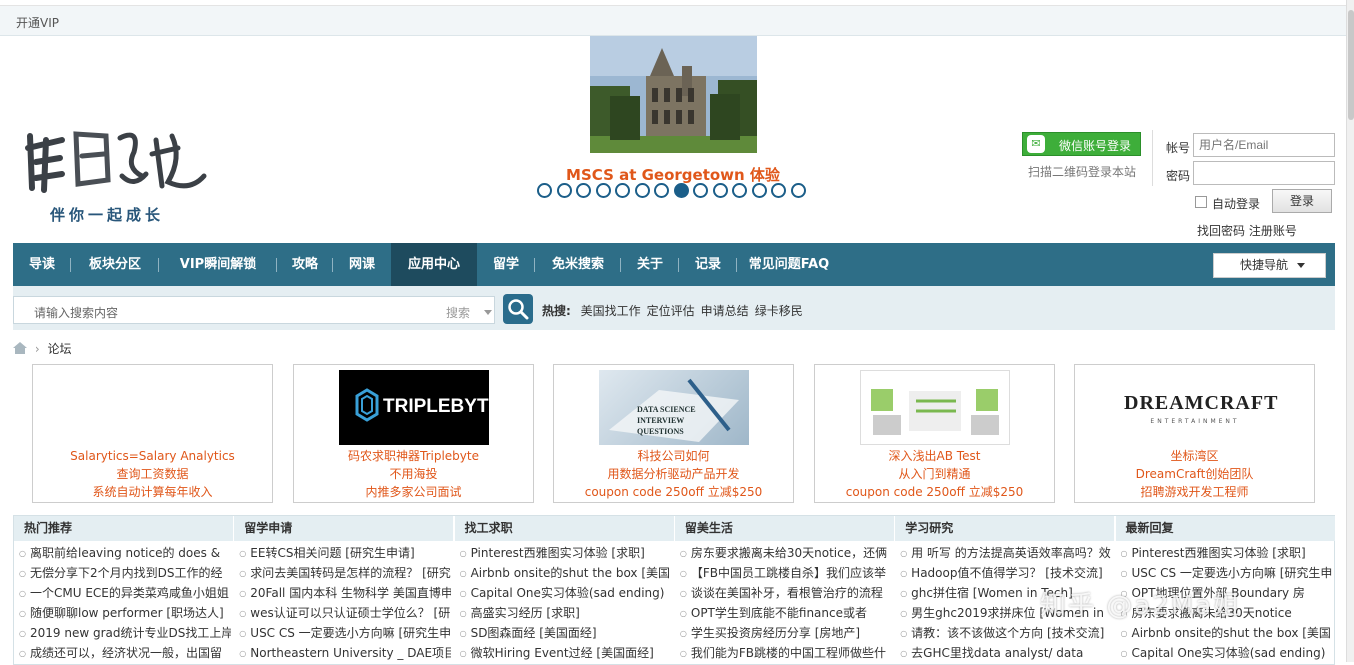 The height and width of the screenshot is (665, 1354). I want to click on topic-link: 一个CMU ECE的异类菜鸡咸鱼小姐姐, so click(125, 593).